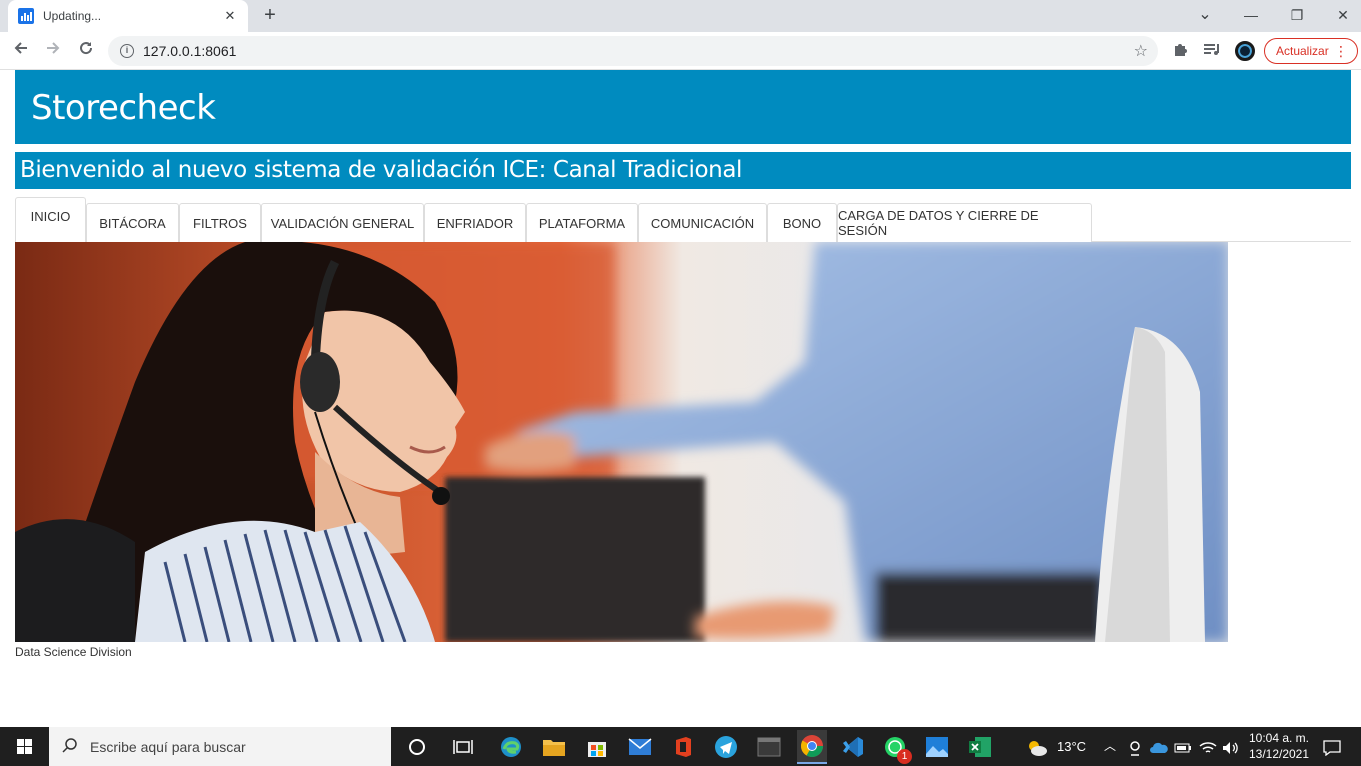 This screenshot has height=766, width=1361. Describe the element at coordinates (463, 747) in the screenshot. I see `task-view-icon` at that location.